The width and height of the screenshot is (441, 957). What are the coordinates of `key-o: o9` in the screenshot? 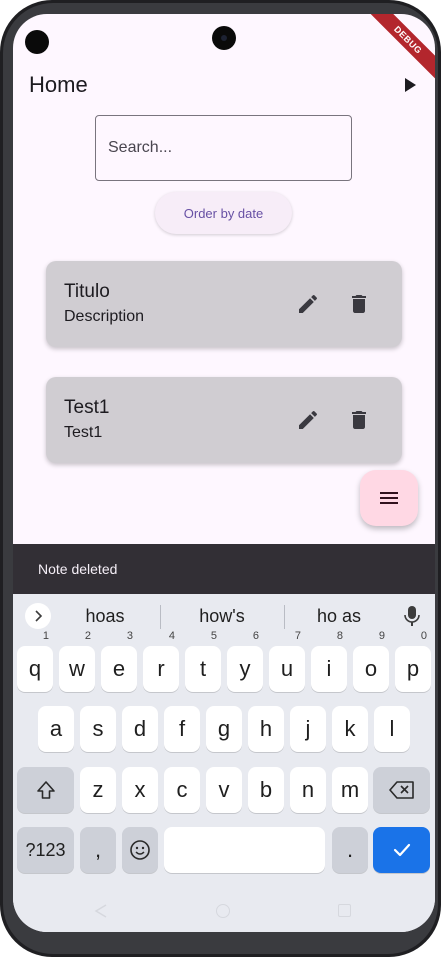 It's located at (371, 661).